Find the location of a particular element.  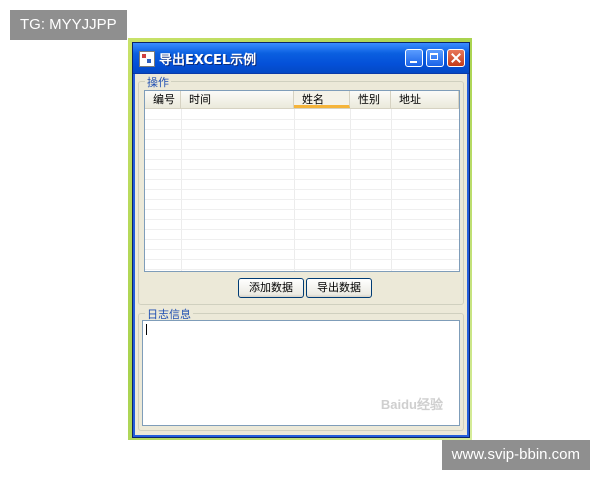

column-header-time: 时间 is located at coordinates (237, 99).